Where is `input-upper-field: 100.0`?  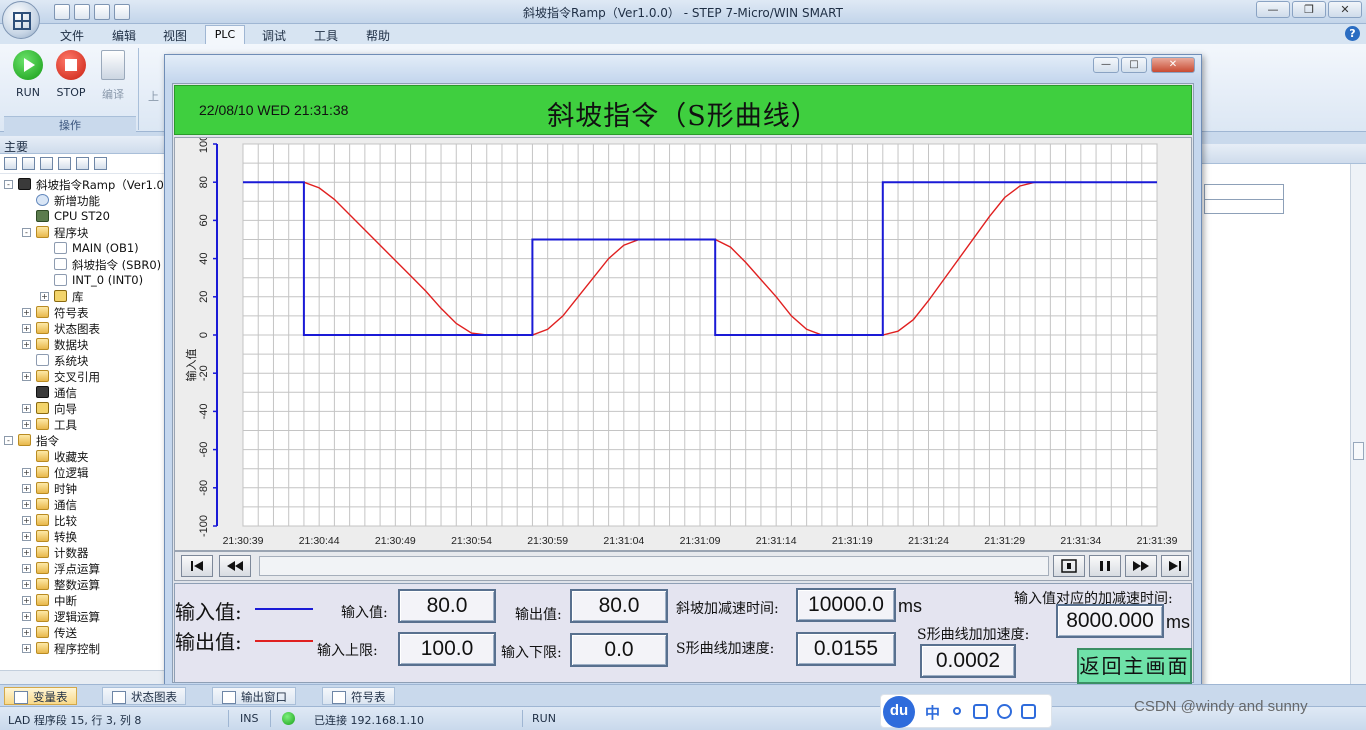 input-upper-field: 100.0 is located at coordinates (447, 649).